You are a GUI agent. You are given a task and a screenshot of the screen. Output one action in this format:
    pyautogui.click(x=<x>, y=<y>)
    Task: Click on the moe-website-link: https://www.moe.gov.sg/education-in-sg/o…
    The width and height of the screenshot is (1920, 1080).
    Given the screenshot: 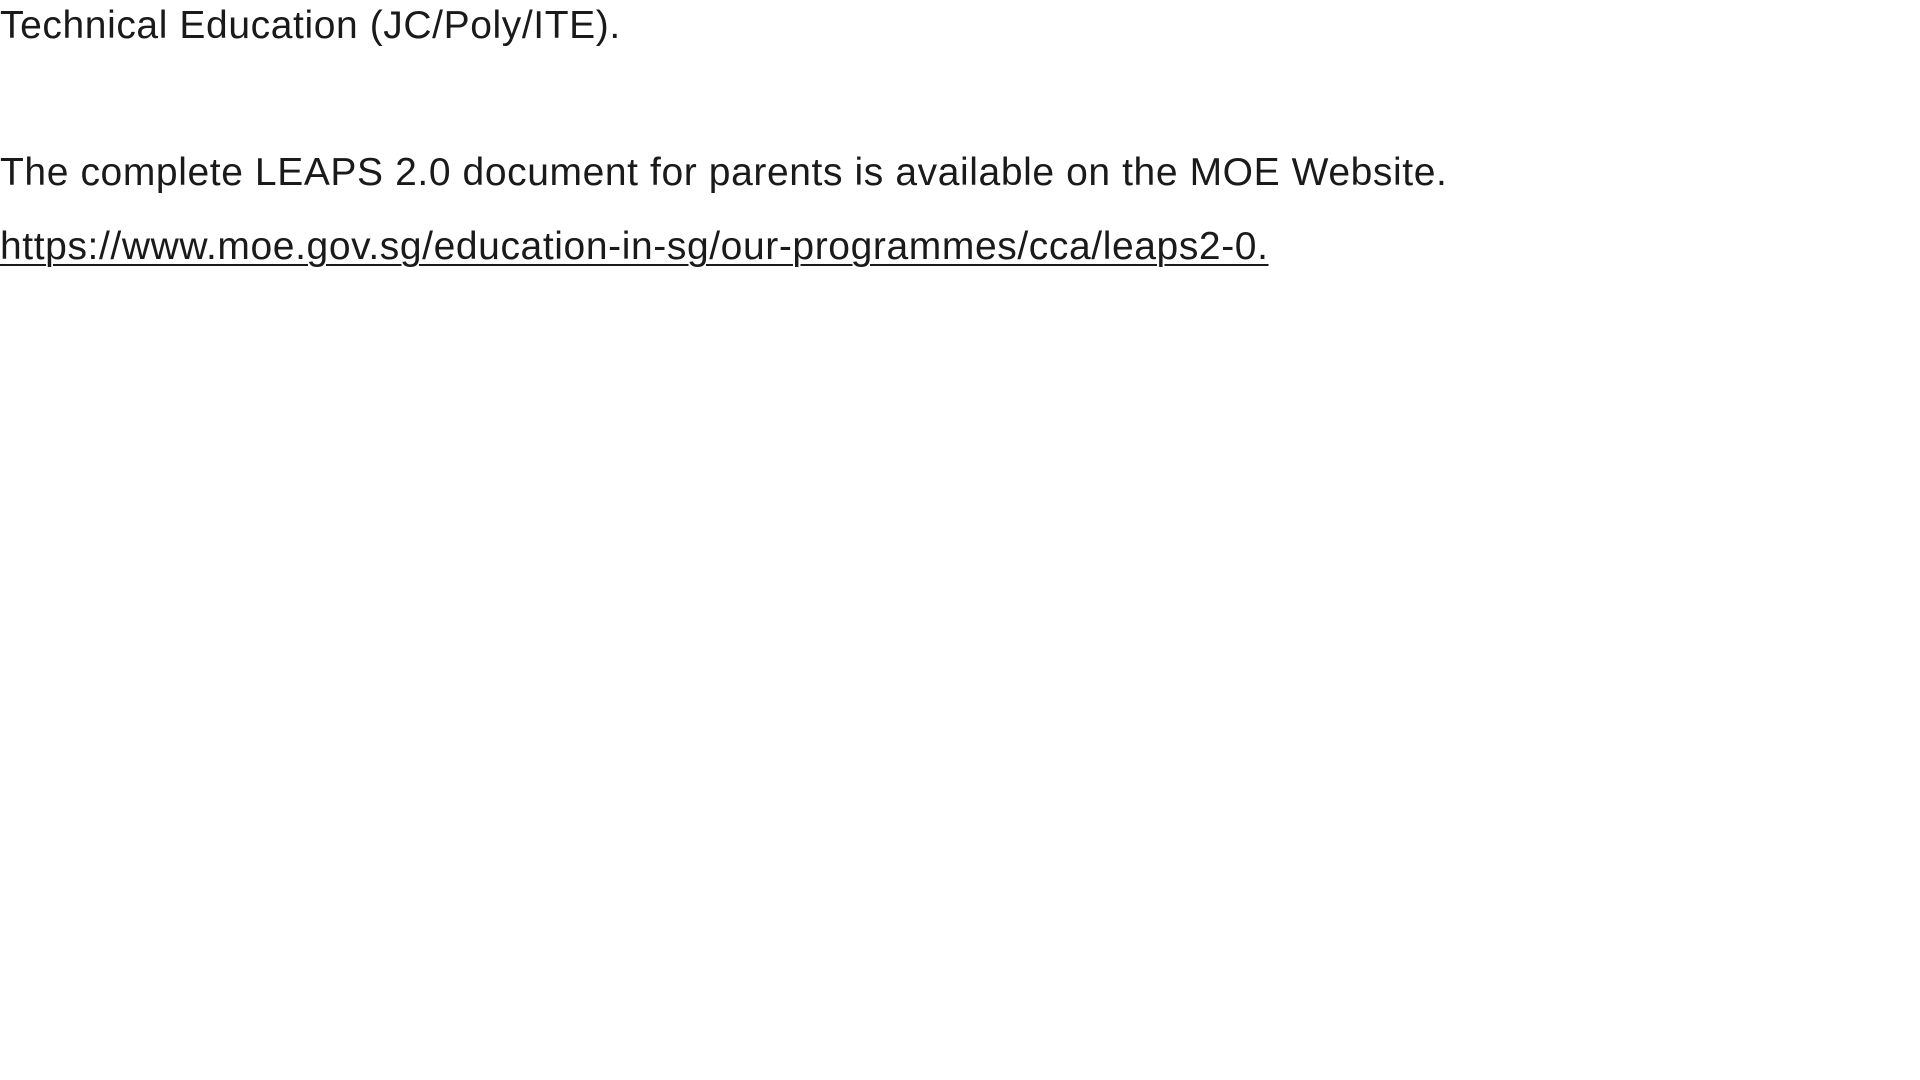 What is the action you would take?
    pyautogui.click(x=634, y=246)
    